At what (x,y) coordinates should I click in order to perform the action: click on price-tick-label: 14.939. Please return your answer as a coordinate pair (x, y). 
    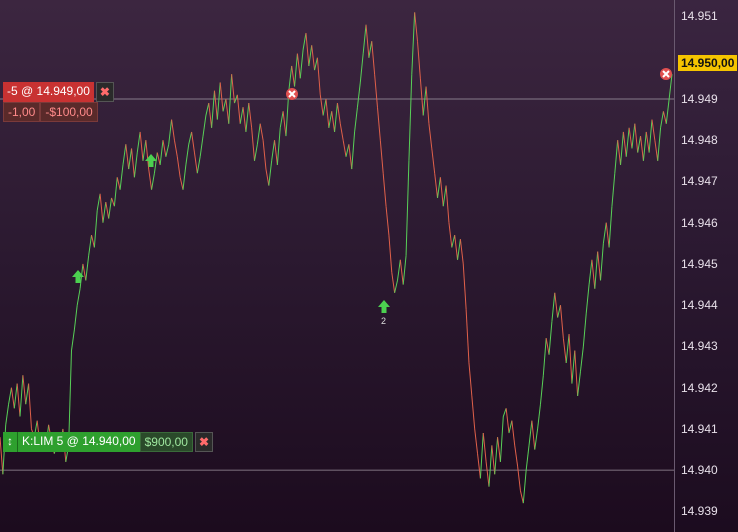
    Looking at the image, I should click on (699, 511).